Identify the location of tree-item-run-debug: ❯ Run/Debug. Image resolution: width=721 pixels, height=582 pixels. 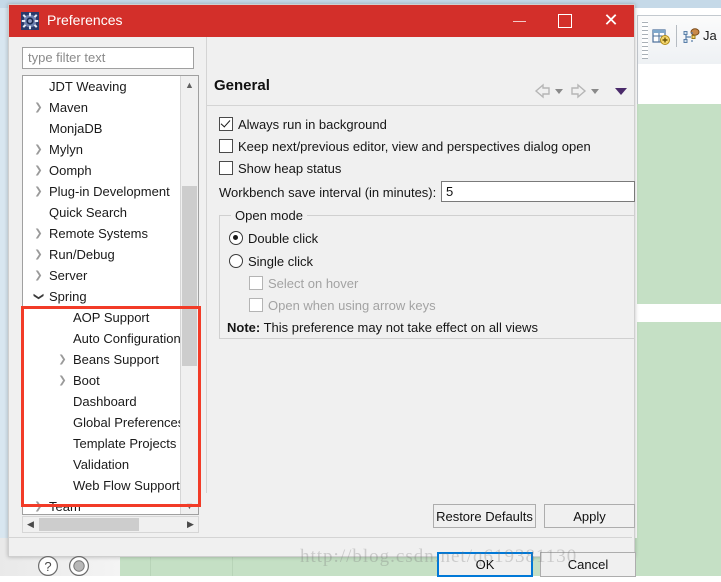
(102, 254).